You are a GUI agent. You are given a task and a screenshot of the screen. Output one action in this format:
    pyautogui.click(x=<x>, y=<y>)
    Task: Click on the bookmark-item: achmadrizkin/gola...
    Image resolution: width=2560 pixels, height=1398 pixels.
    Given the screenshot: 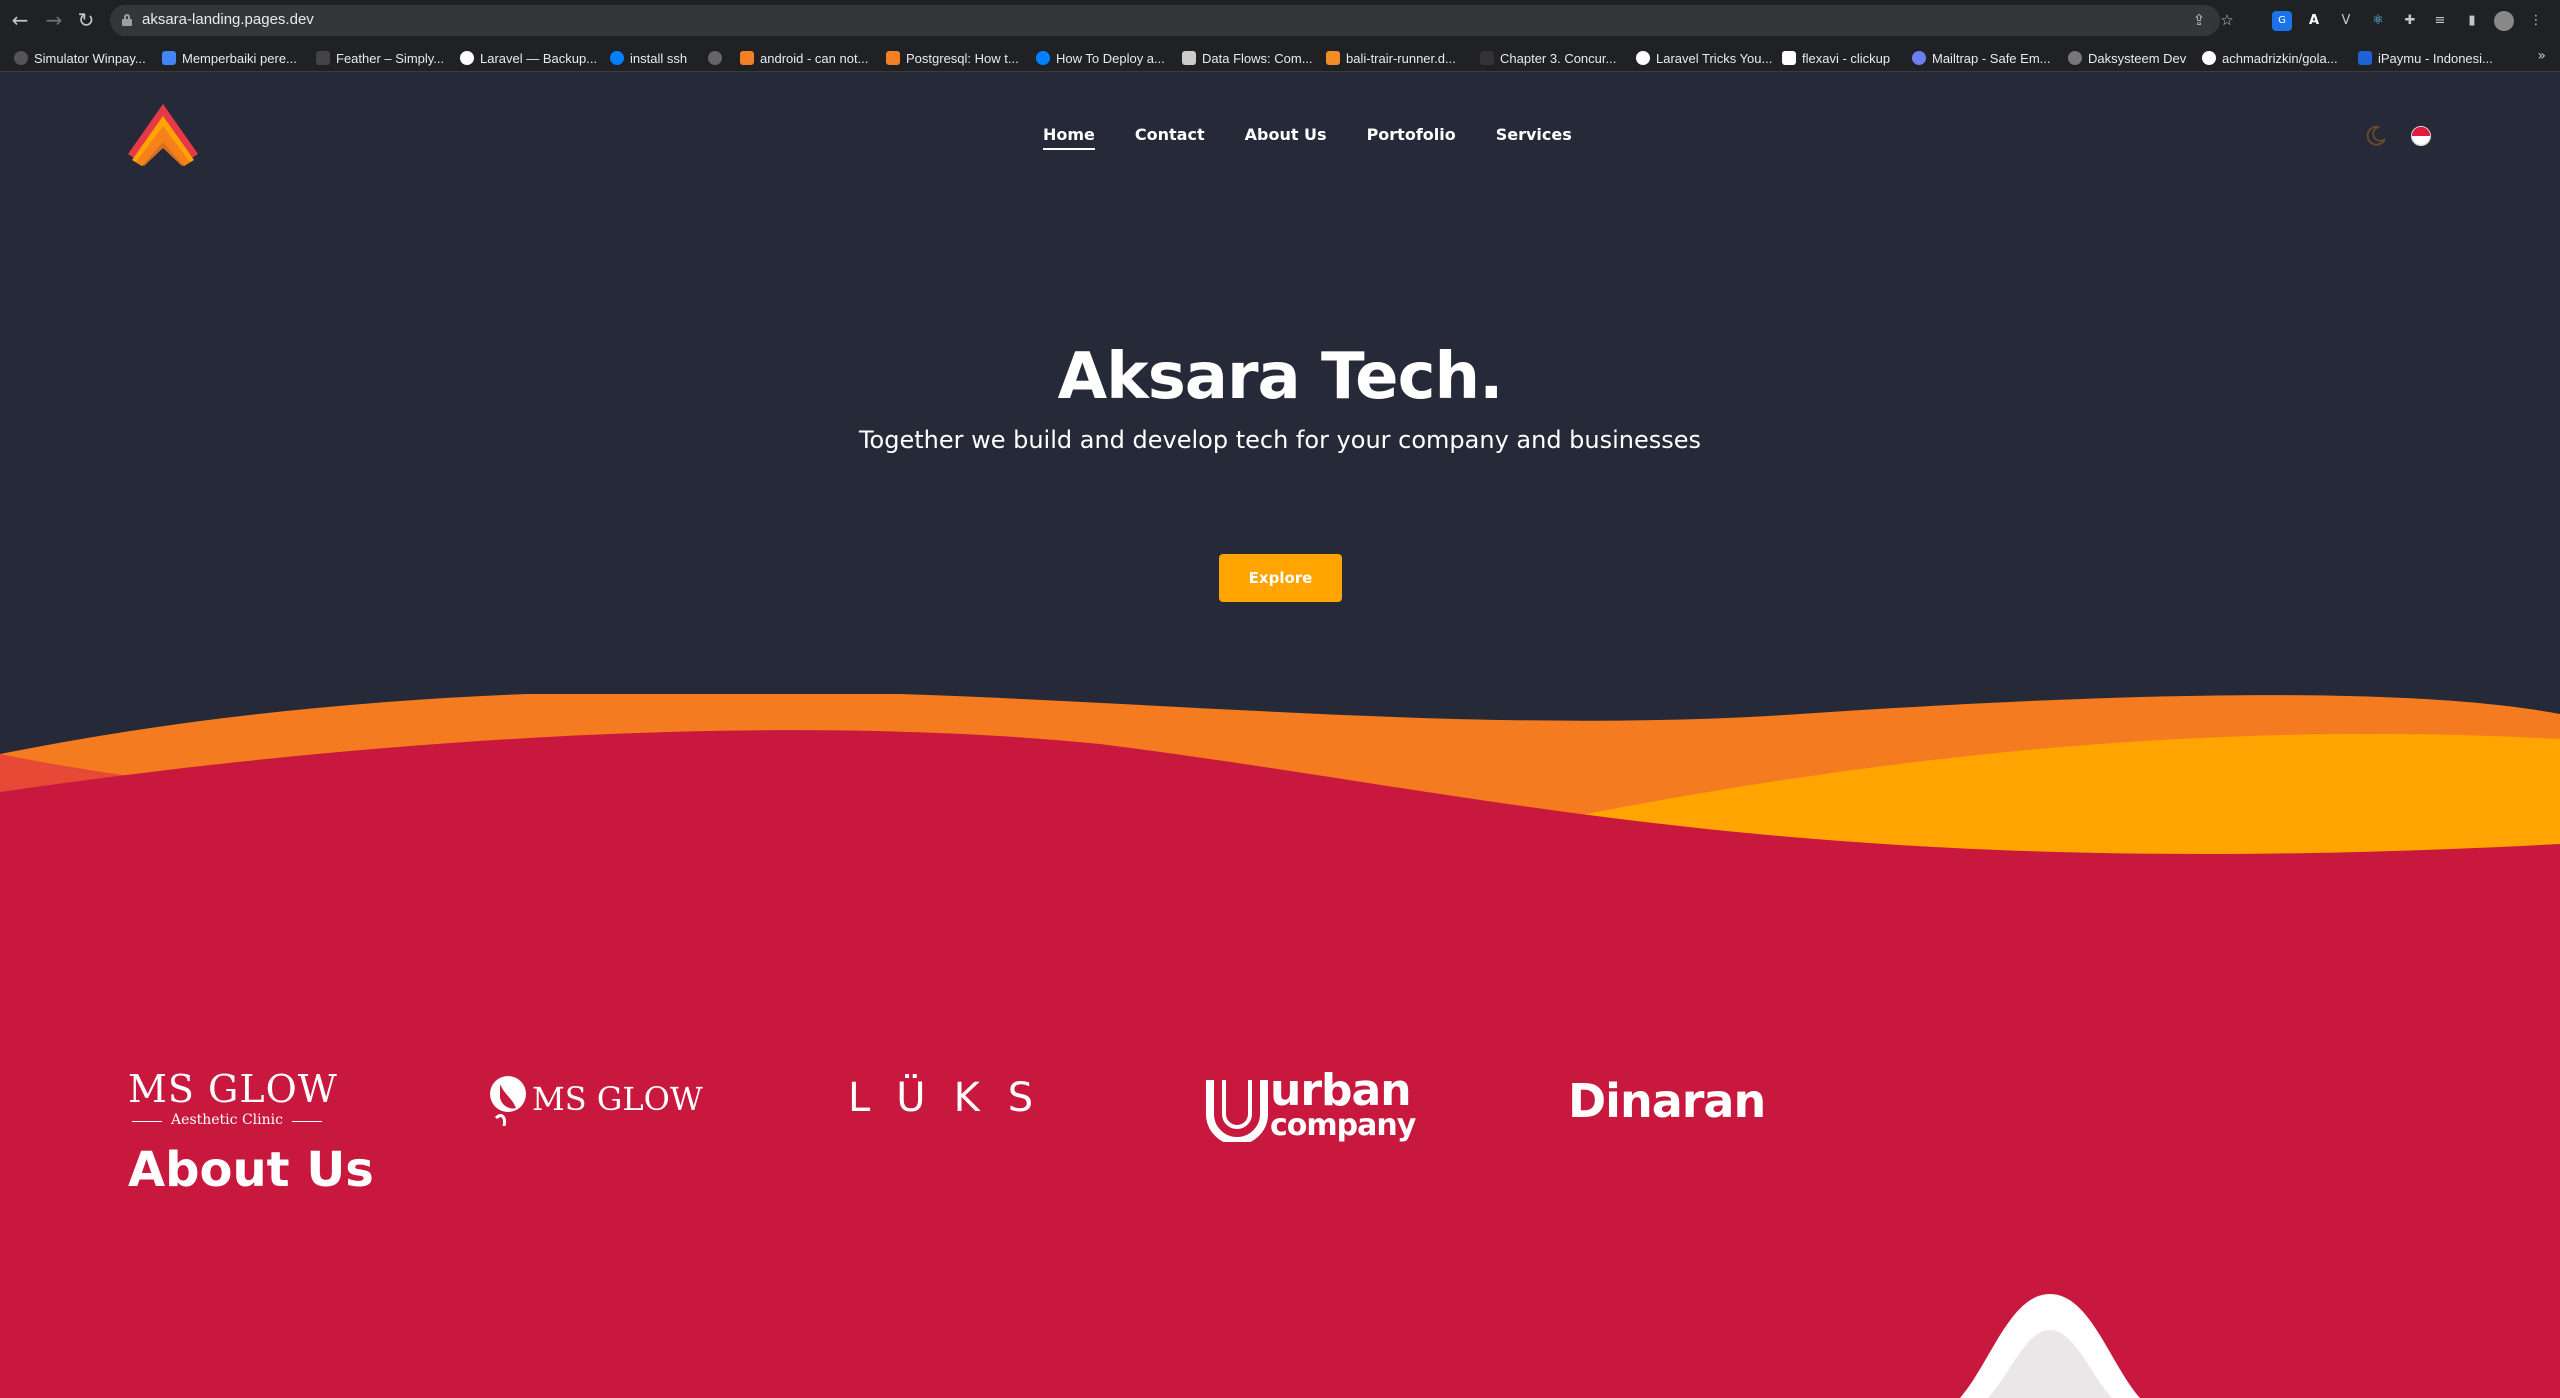 What is the action you would take?
    pyautogui.click(x=2270, y=58)
    